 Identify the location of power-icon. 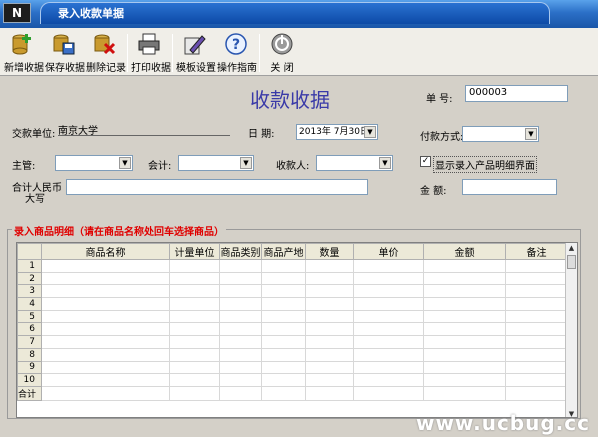
(282, 44).